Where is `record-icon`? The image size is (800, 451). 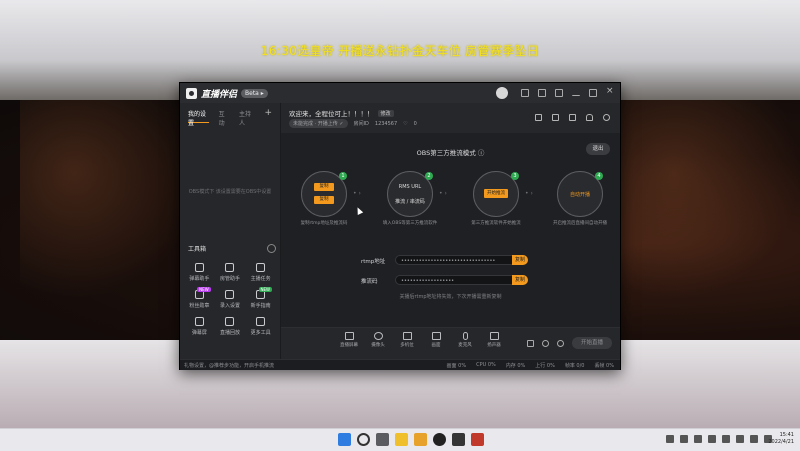
record-icon is located at coordinates (530, 343).